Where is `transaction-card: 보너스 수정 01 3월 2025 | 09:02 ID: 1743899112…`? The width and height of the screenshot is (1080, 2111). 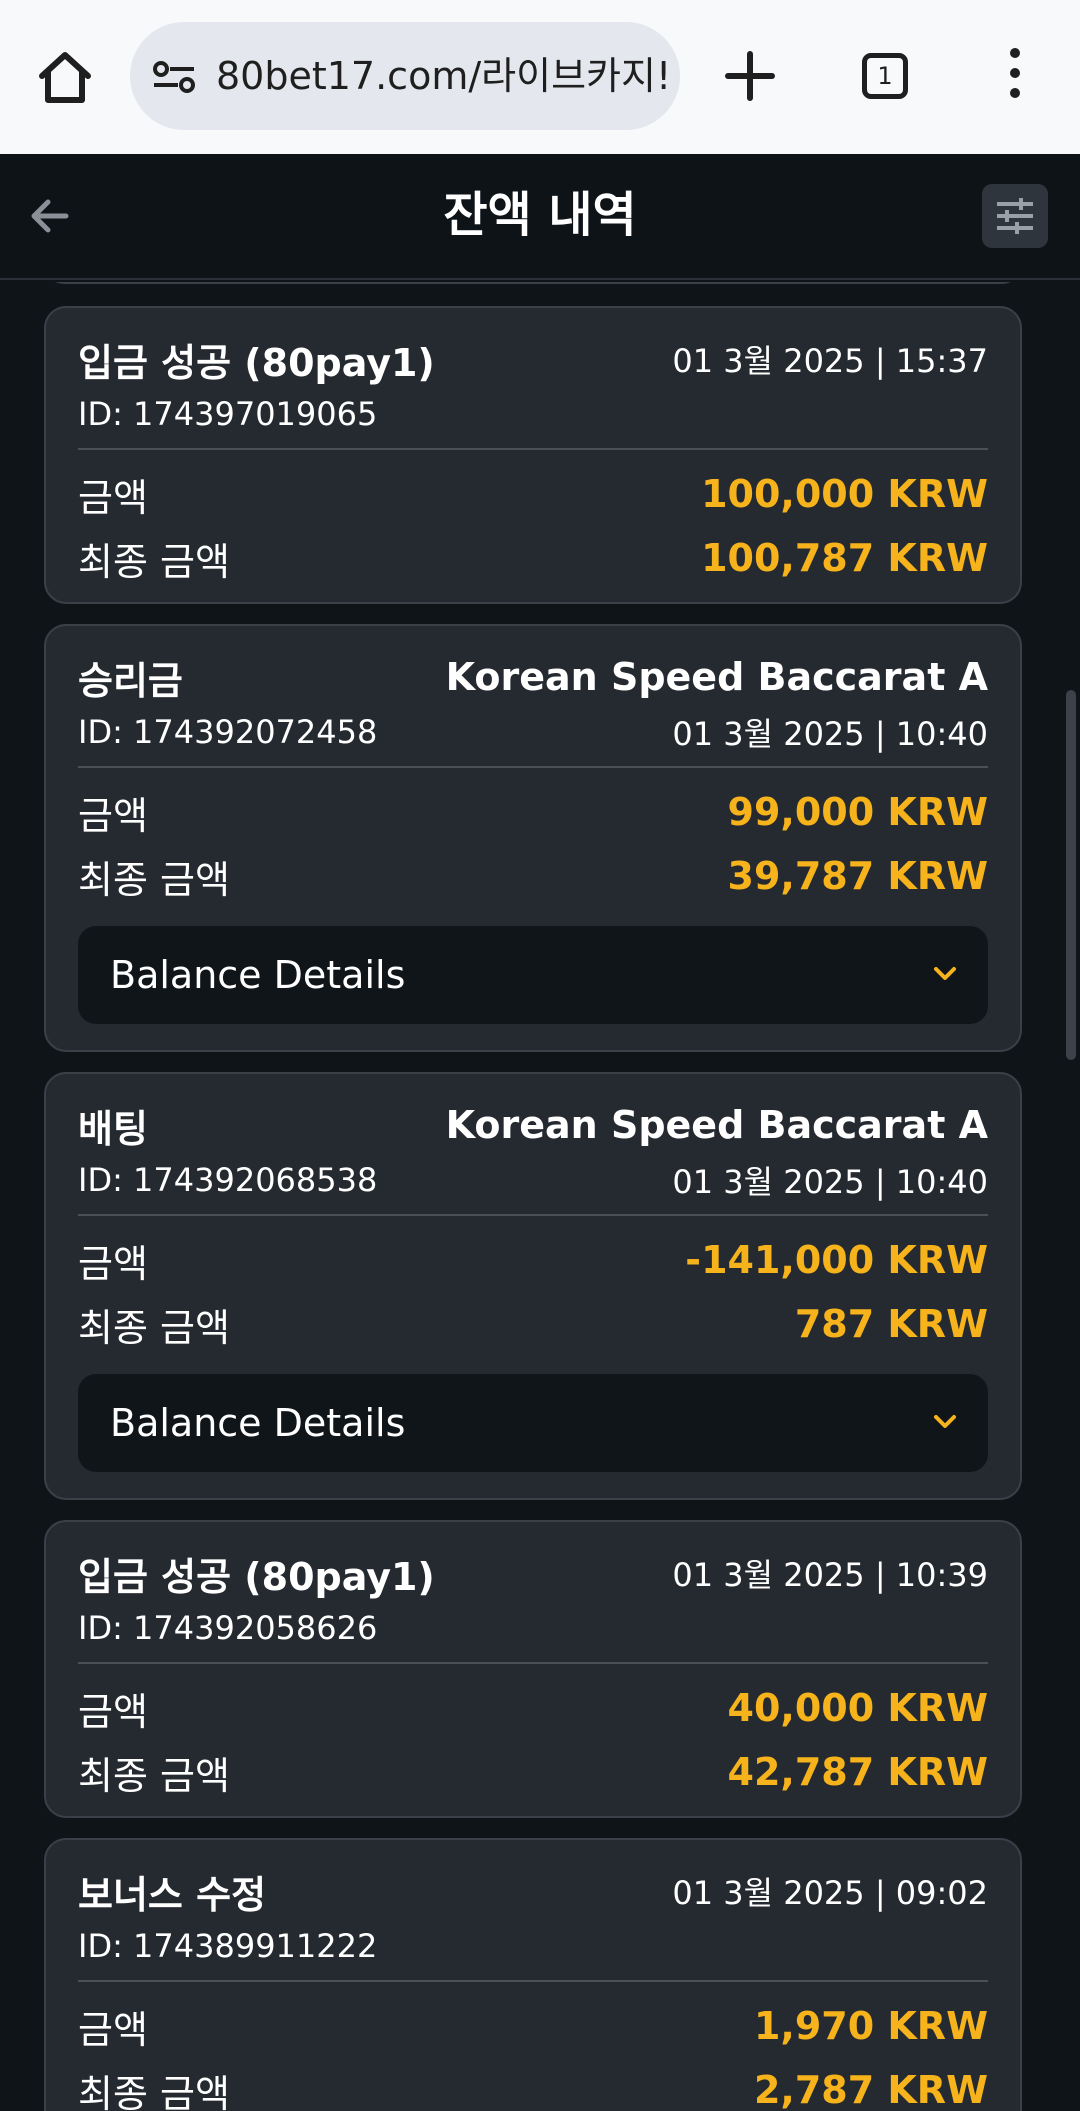
transaction-card: 보너스 수정 01 3월 2025 | 09:02 ID: 1743899112… is located at coordinates (533, 1974).